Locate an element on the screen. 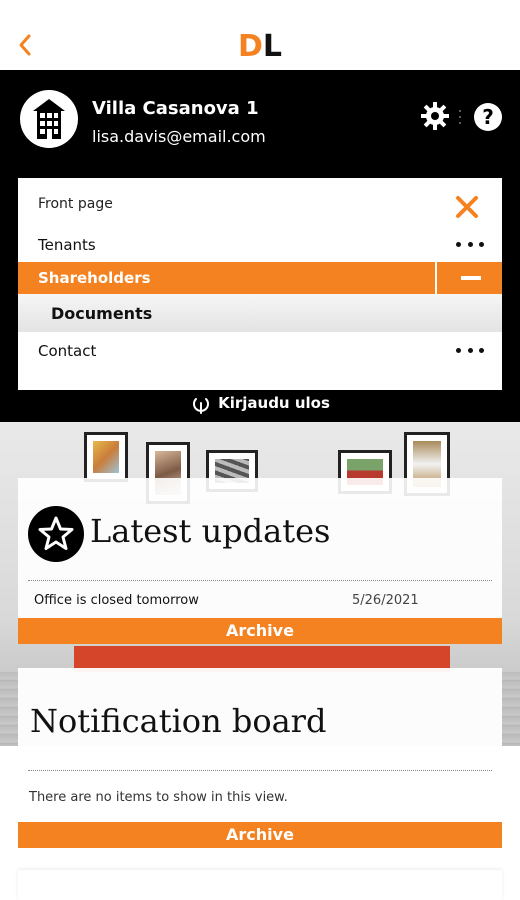 The height and width of the screenshot is (900, 520). menu-item-tenants: Tenants is located at coordinates (260, 245).